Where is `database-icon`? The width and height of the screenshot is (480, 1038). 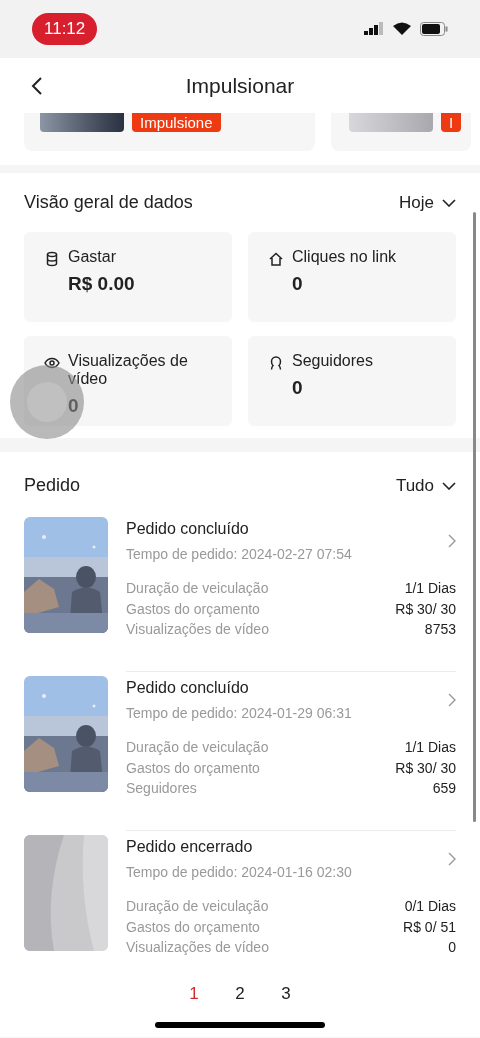
database-icon is located at coordinates (52, 259).